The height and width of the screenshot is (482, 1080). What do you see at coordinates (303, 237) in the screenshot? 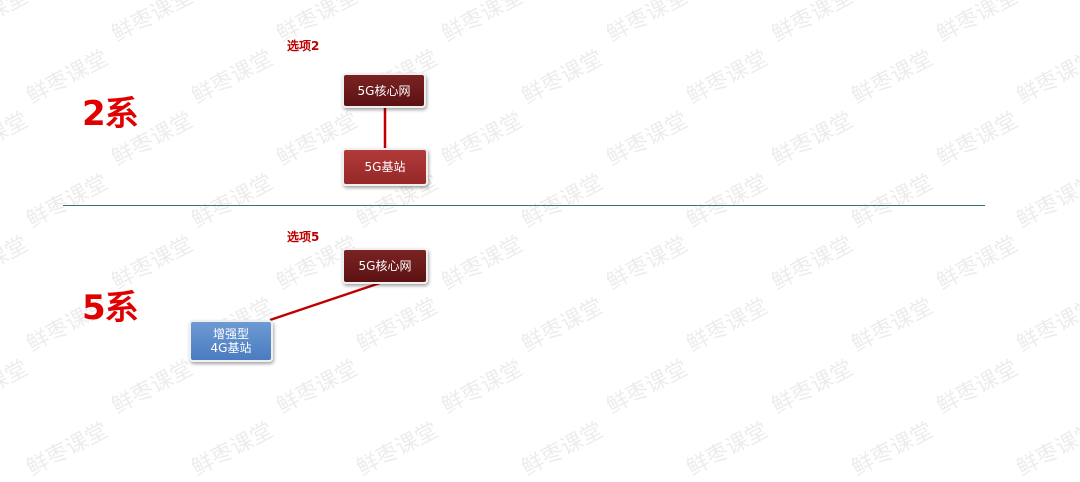
I see `option-label-5: 选项5` at bounding box center [303, 237].